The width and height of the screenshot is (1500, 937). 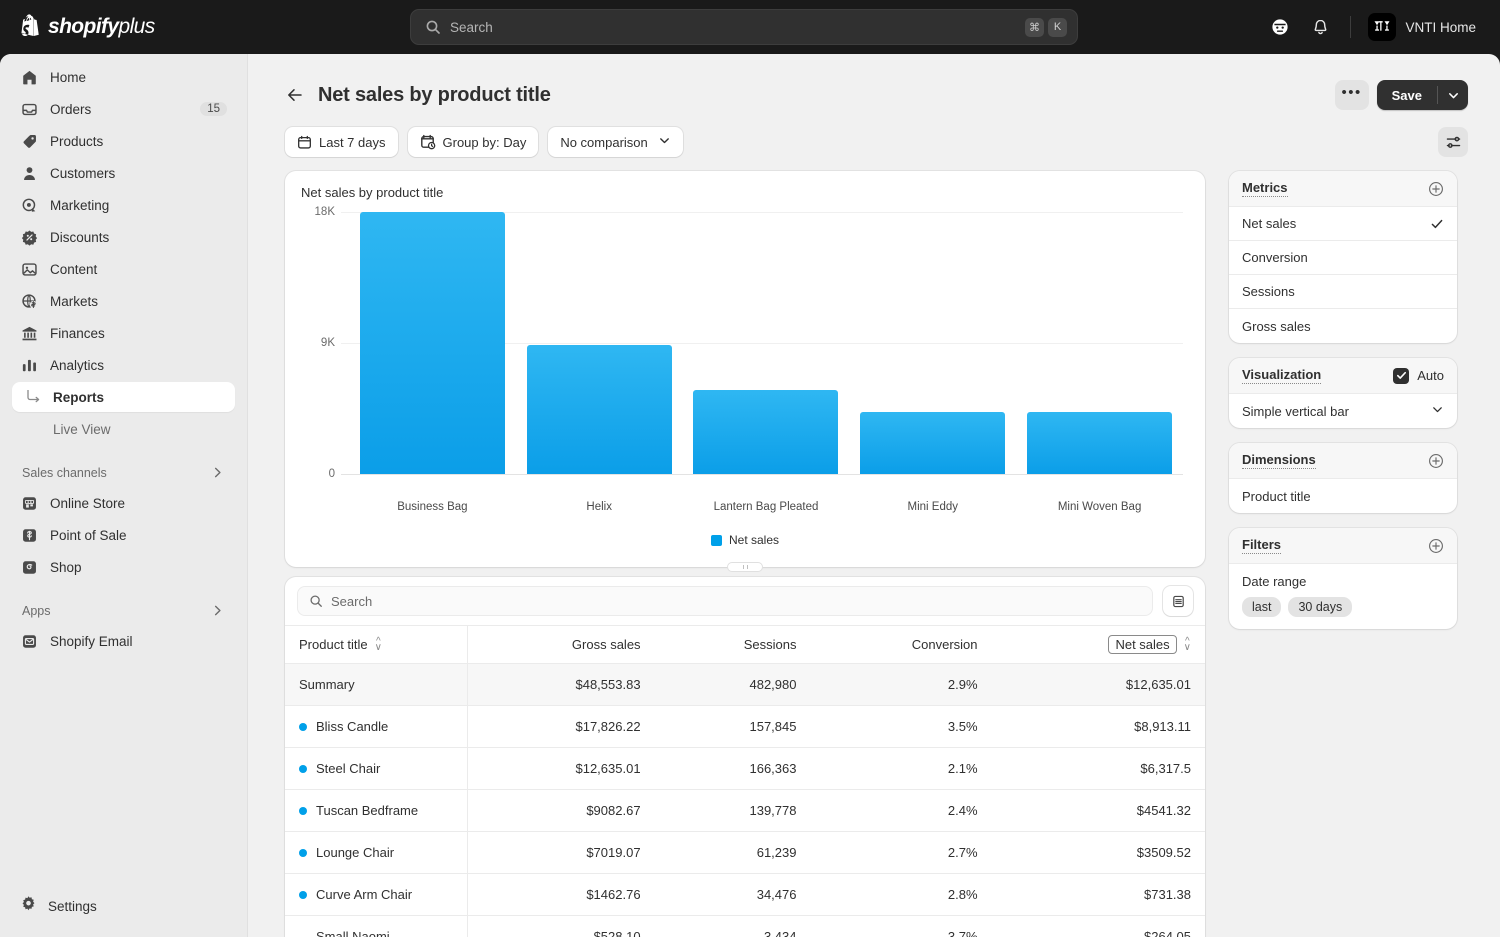 What do you see at coordinates (123, 237) in the screenshot?
I see `sidebar-item-discounts: Discounts` at bounding box center [123, 237].